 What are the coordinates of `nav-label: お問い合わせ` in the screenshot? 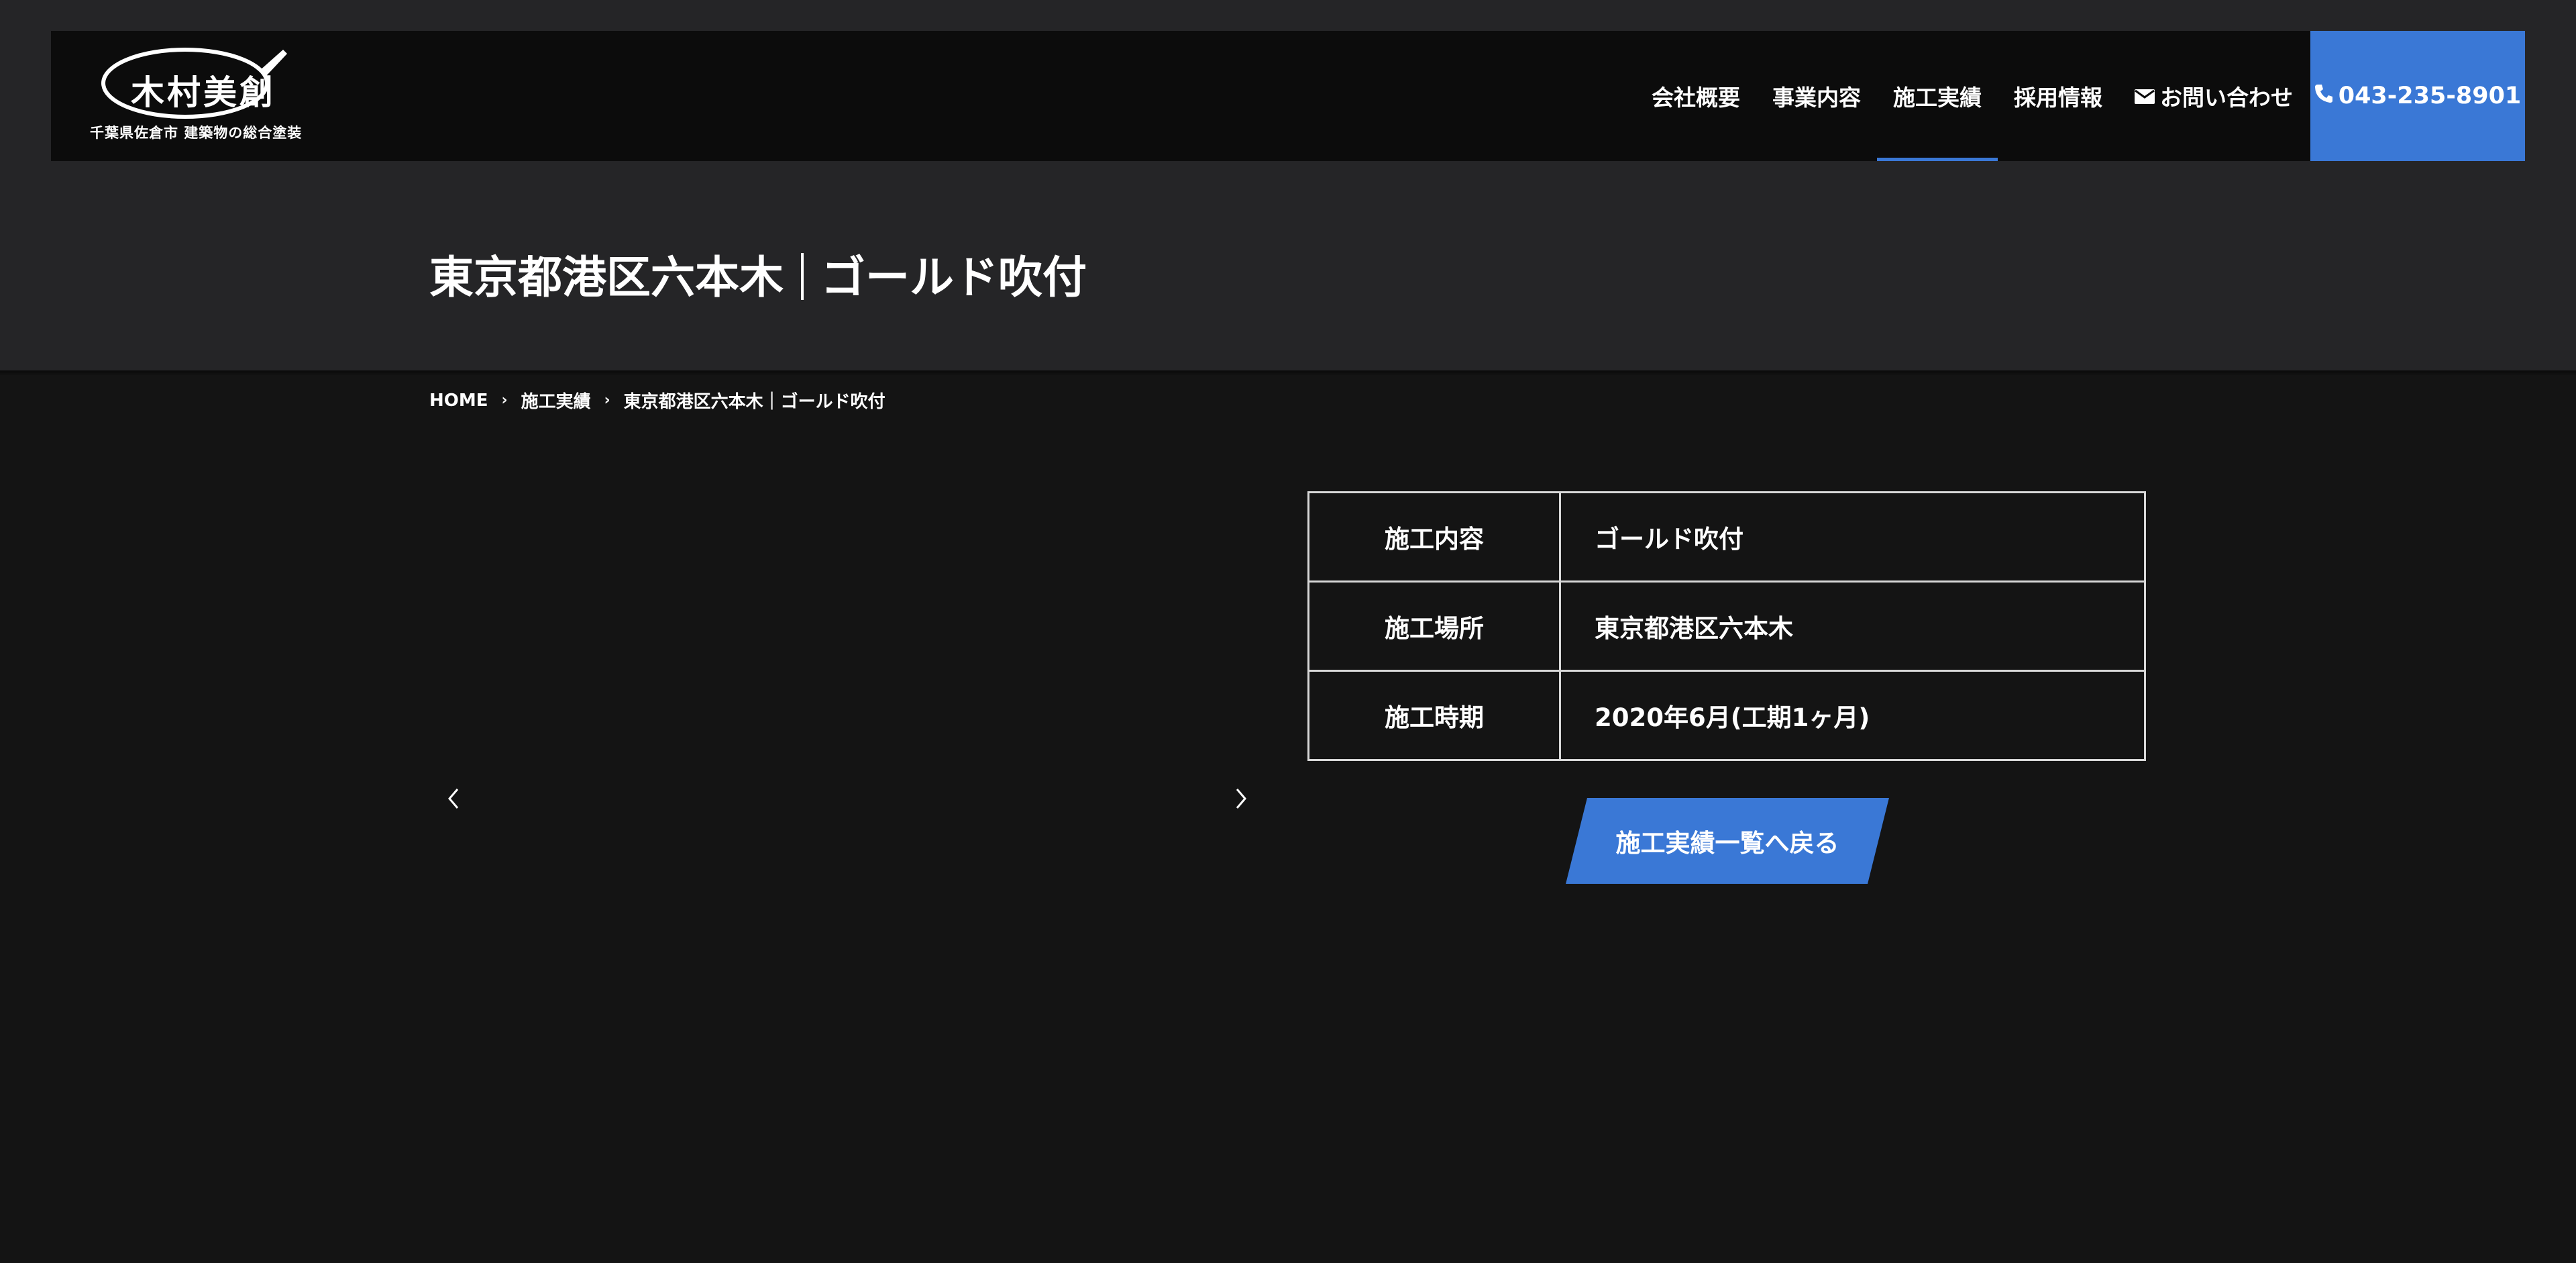 It's located at (2226, 98).